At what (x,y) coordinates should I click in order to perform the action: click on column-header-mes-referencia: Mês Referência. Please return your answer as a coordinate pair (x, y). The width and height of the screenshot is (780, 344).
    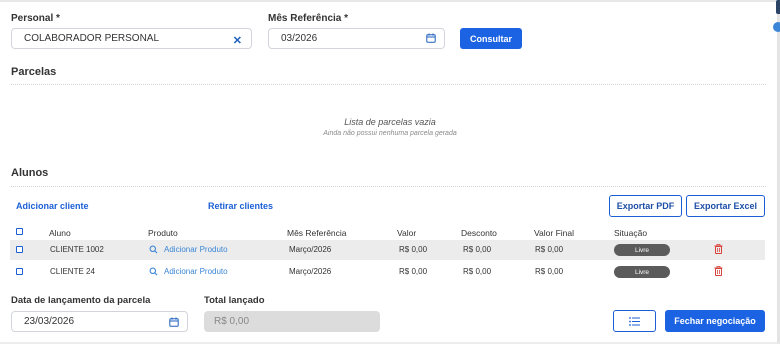
    Looking at the image, I should click on (317, 233).